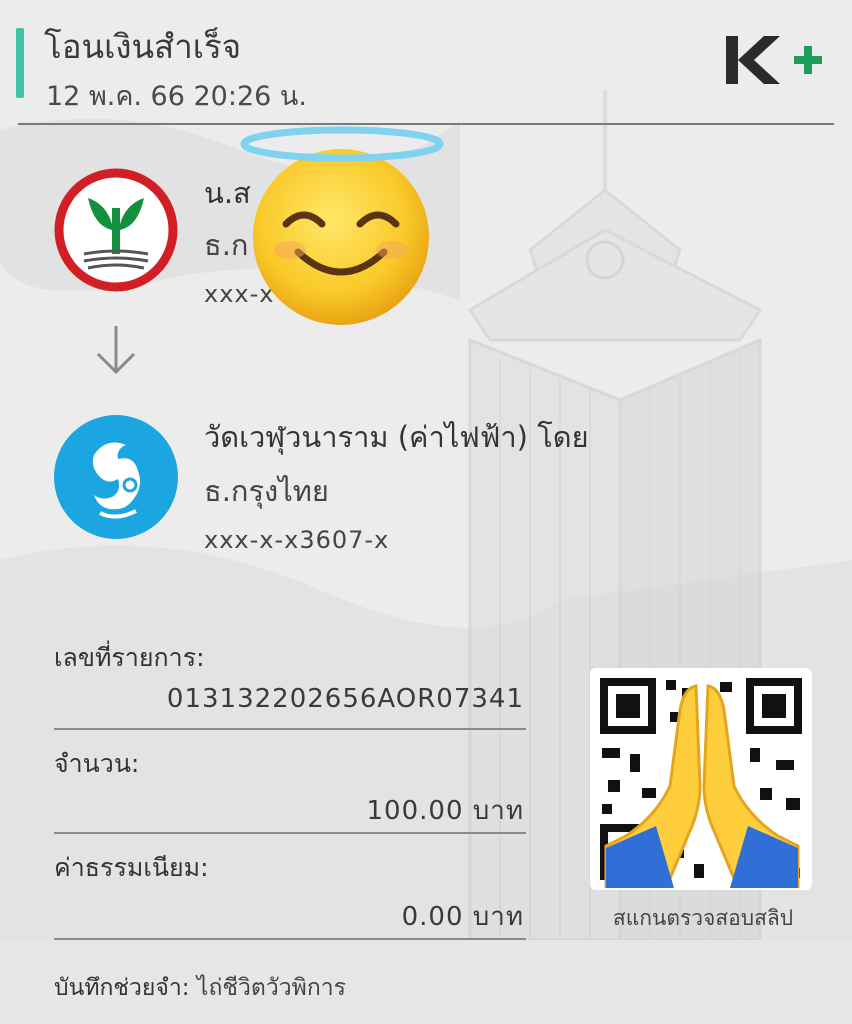  I want to click on amount-divider, so click(290, 833).